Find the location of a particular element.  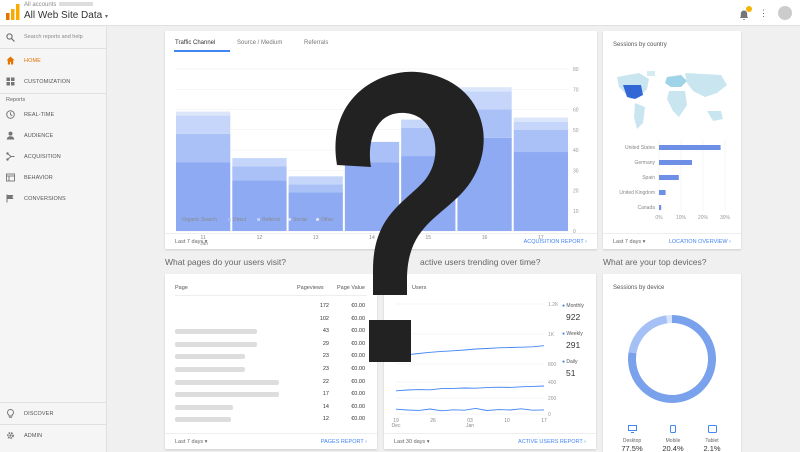

search-input: Search reports and help is located at coordinates (53, 37).